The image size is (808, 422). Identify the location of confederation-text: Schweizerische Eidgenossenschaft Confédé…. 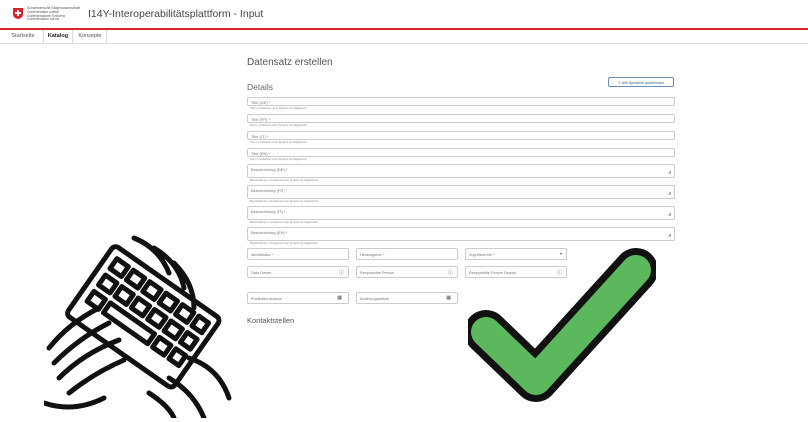
(54, 14).